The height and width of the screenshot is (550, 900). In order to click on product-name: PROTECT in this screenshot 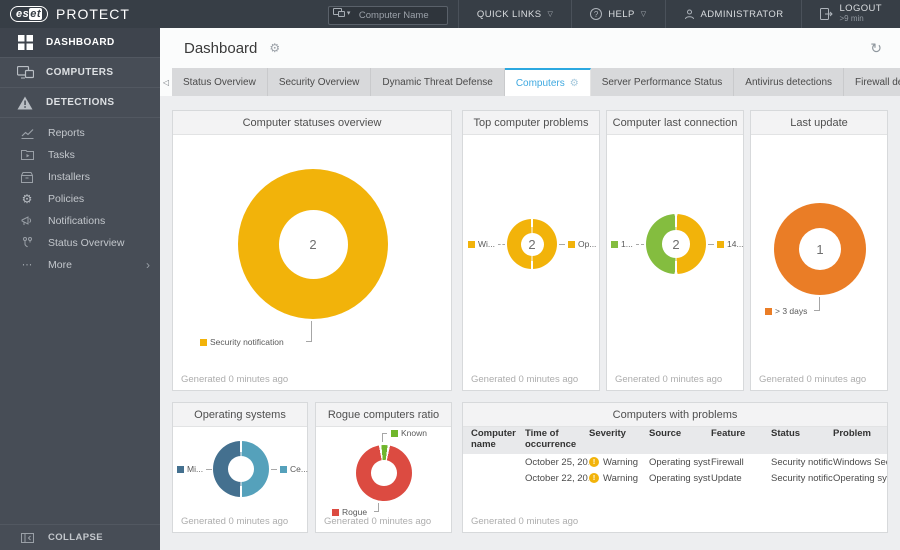, I will do `click(93, 14)`.